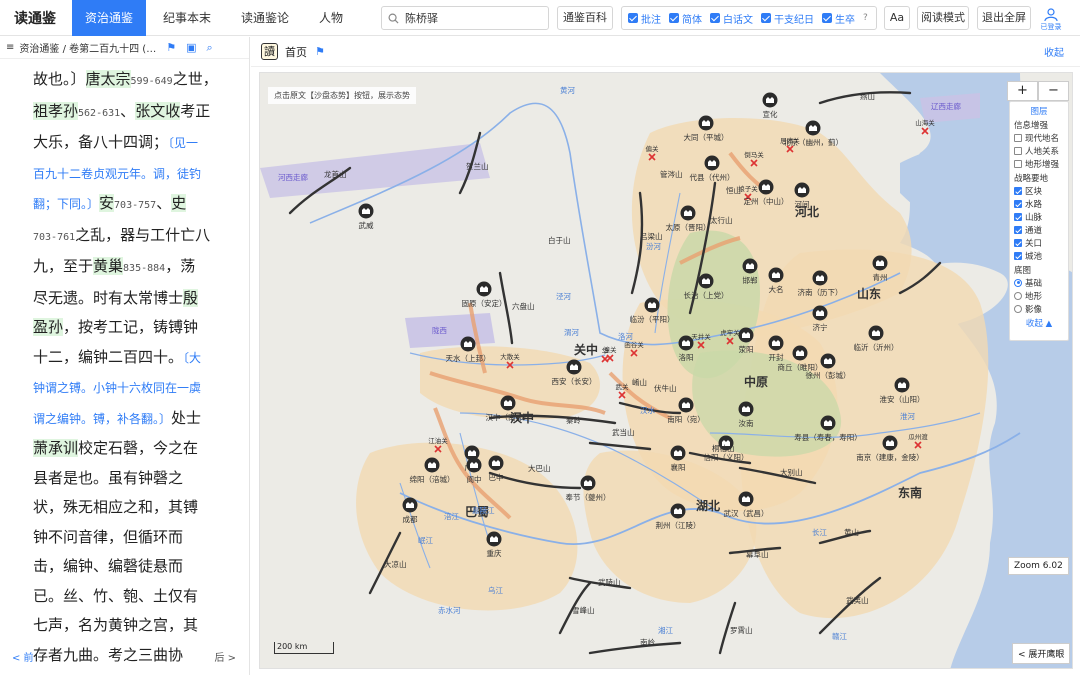 This screenshot has height=675, width=1080. Describe the element at coordinates (750, 280) in the screenshot. I see `city-label: 邯郸` at that location.